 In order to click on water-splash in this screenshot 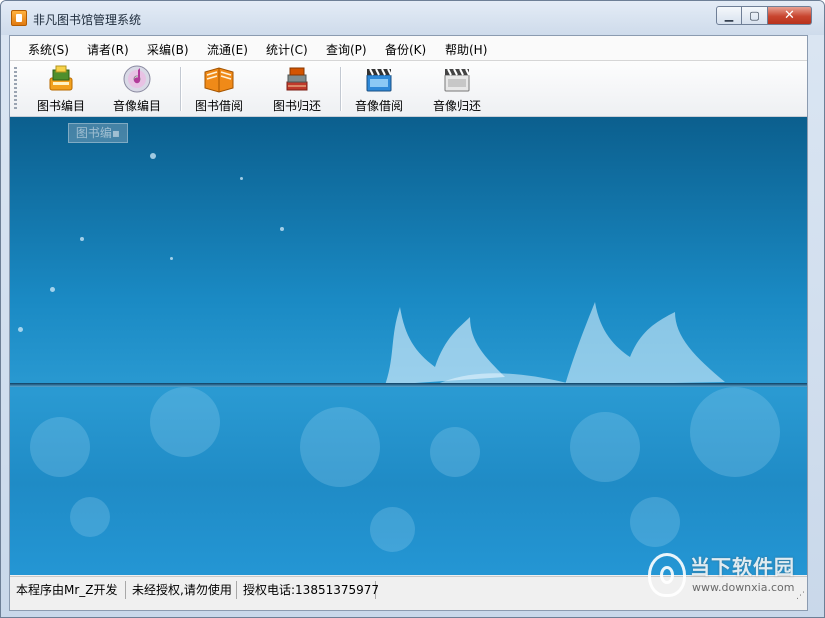, I will do `click(555, 343)`.